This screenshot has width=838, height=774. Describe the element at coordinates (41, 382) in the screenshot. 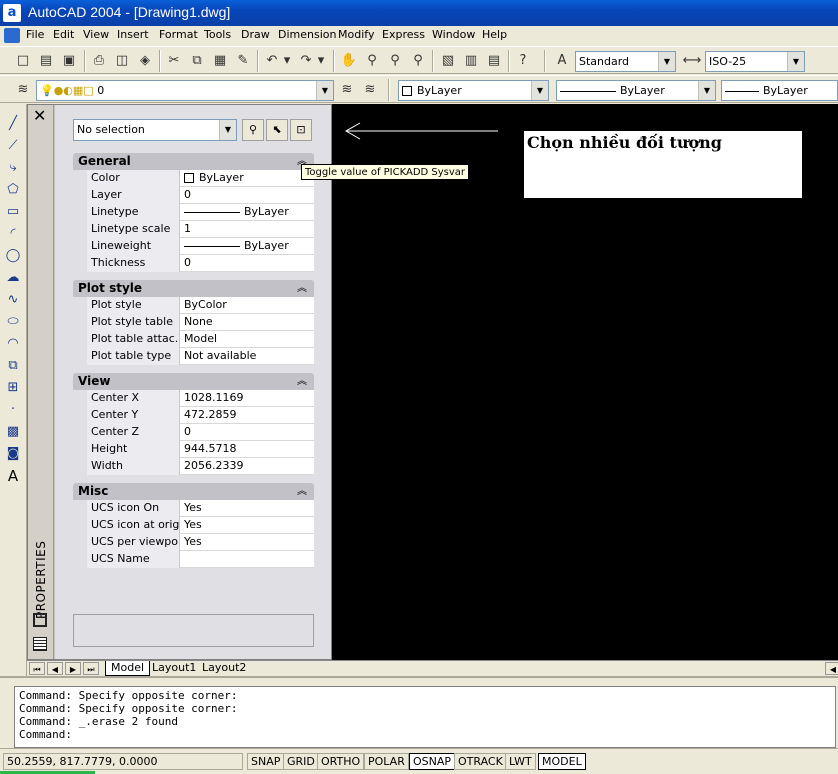

I see `palette-handle: ✕ PROPERTIES` at that location.